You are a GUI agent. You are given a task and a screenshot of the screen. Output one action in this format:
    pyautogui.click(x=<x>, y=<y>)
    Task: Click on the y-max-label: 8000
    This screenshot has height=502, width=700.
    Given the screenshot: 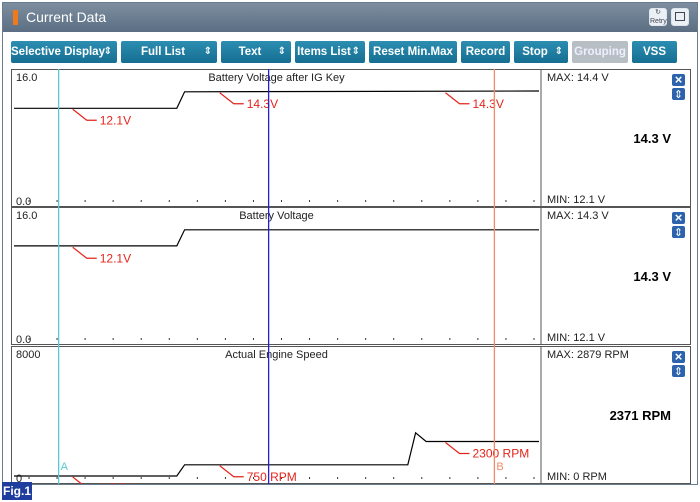 What is the action you would take?
    pyautogui.click(x=28, y=355)
    